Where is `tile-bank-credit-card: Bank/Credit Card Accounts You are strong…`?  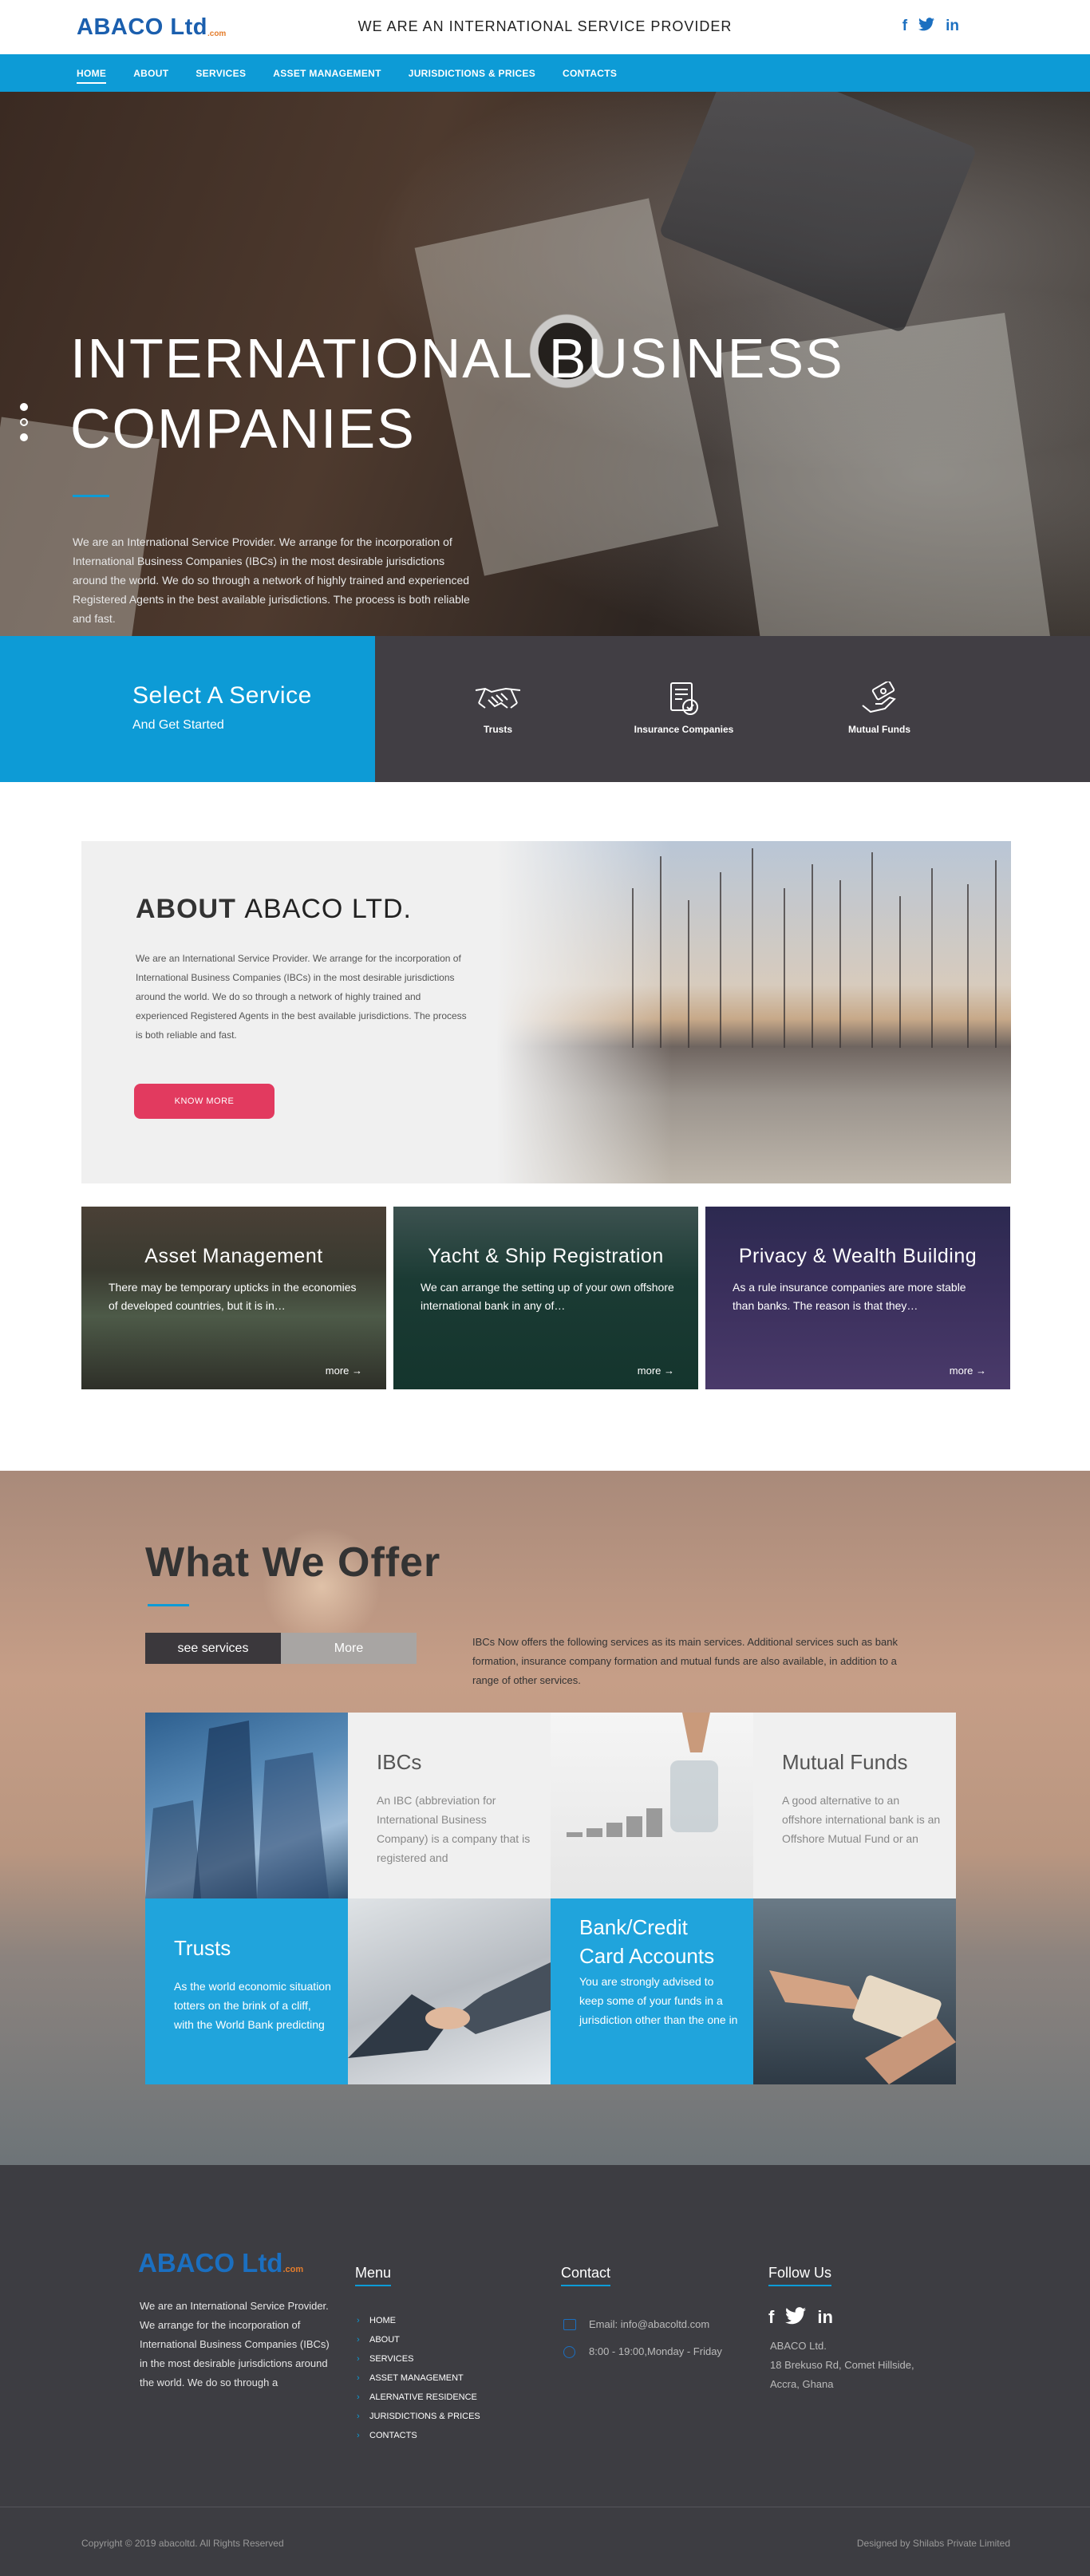
tile-bank-credit-card: Bank/Credit Card Accounts You are strong… is located at coordinates (652, 1991).